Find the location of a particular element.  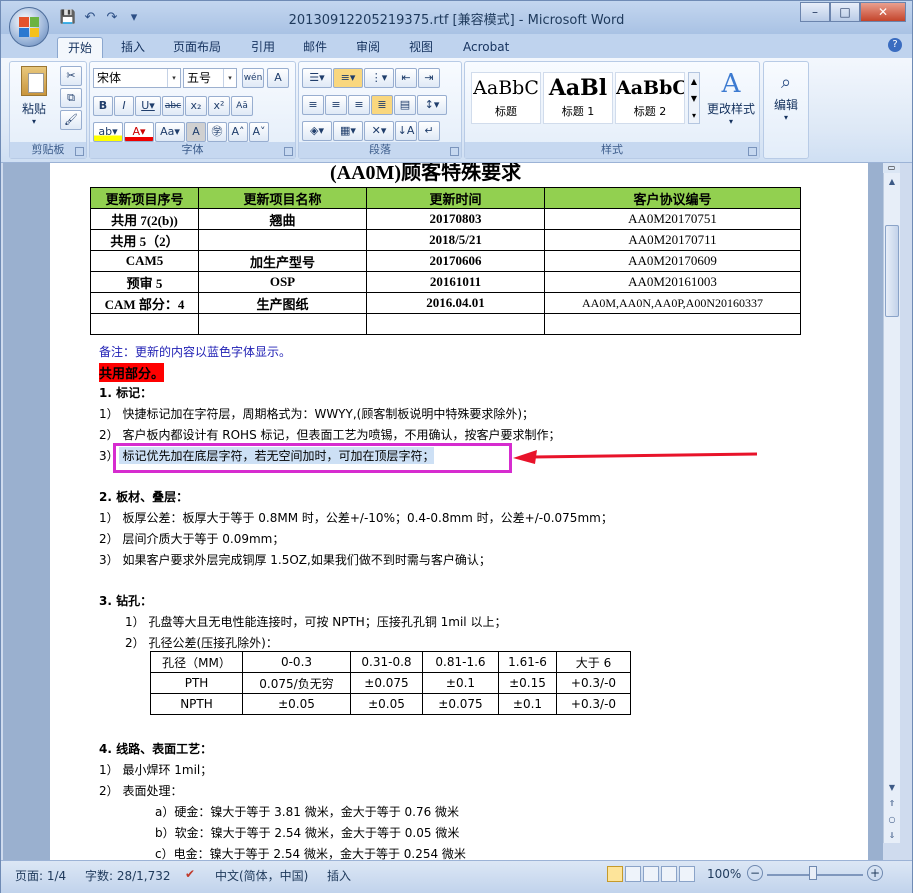

distributed-icon: ▤ is located at coordinates (405, 105).